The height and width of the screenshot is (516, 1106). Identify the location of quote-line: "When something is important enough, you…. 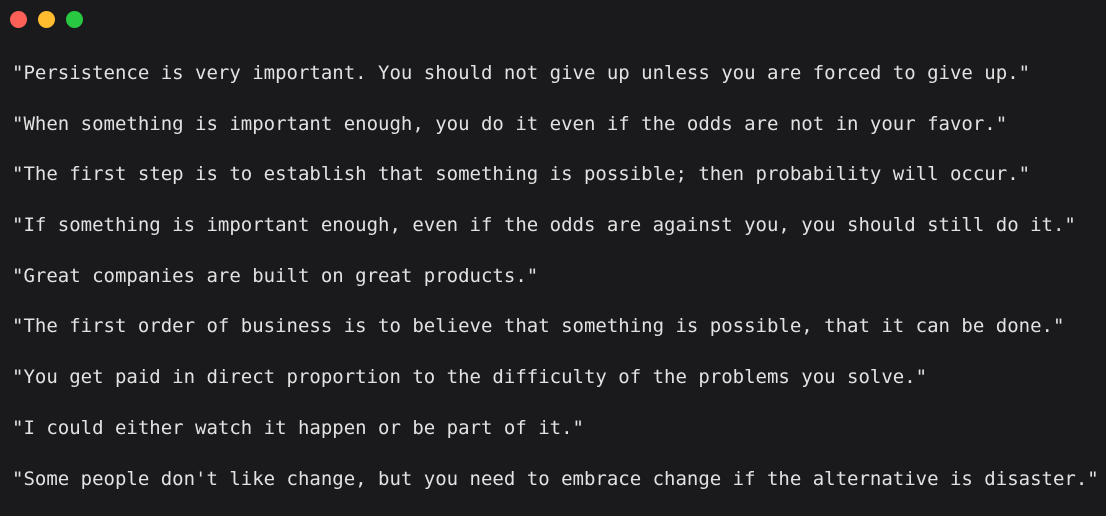
(555, 136).